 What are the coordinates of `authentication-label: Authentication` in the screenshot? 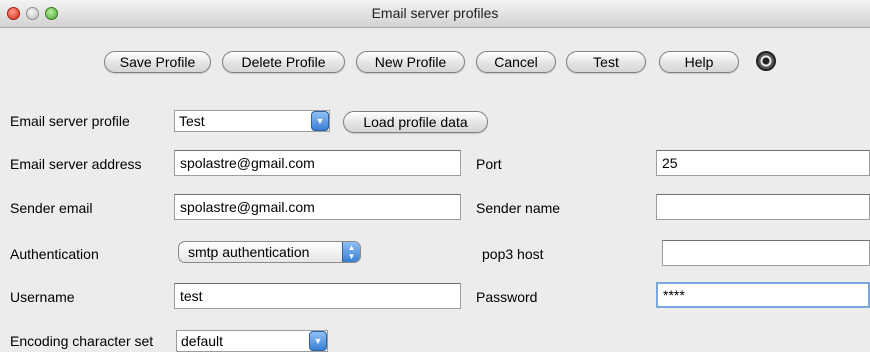 It's located at (54, 254).